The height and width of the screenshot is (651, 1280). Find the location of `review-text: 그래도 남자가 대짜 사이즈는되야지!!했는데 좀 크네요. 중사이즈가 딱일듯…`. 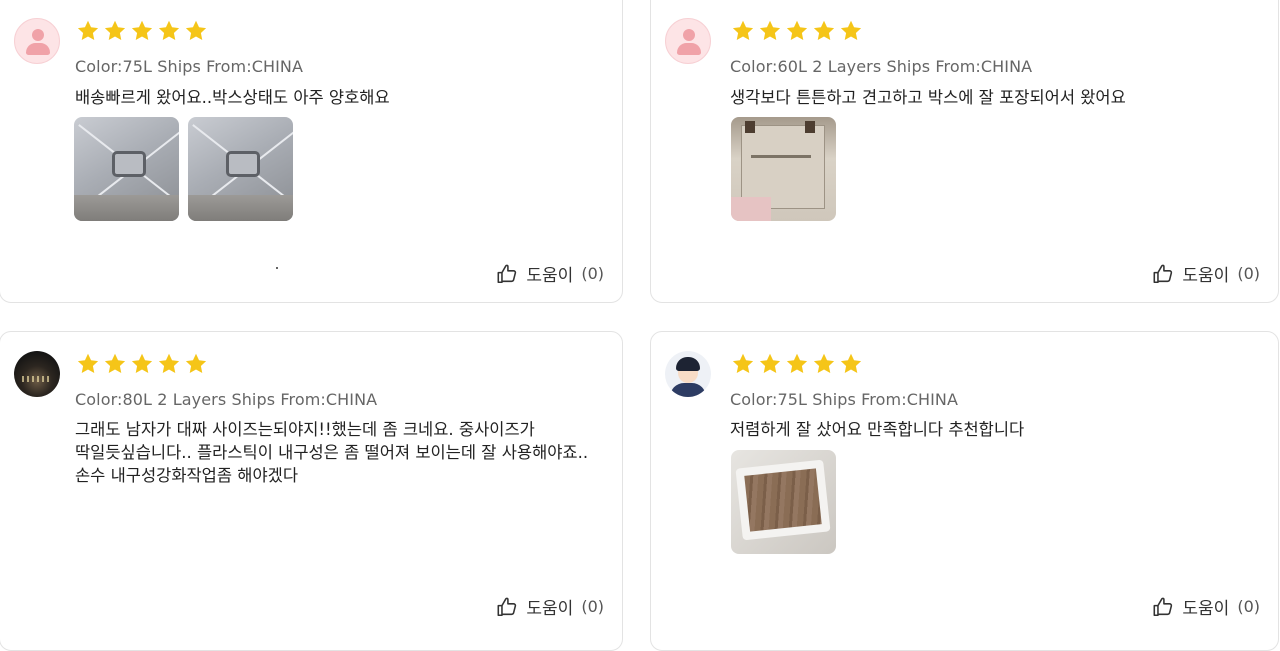

review-text: 그래도 남자가 대짜 사이즈는되야지!!했는데 좀 크네요. 중사이즈가 딱일듯… is located at coordinates (334, 452).